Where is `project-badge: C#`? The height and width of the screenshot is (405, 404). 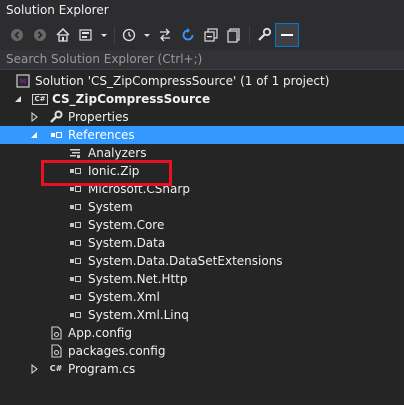
project-badge: C# is located at coordinates (40, 99).